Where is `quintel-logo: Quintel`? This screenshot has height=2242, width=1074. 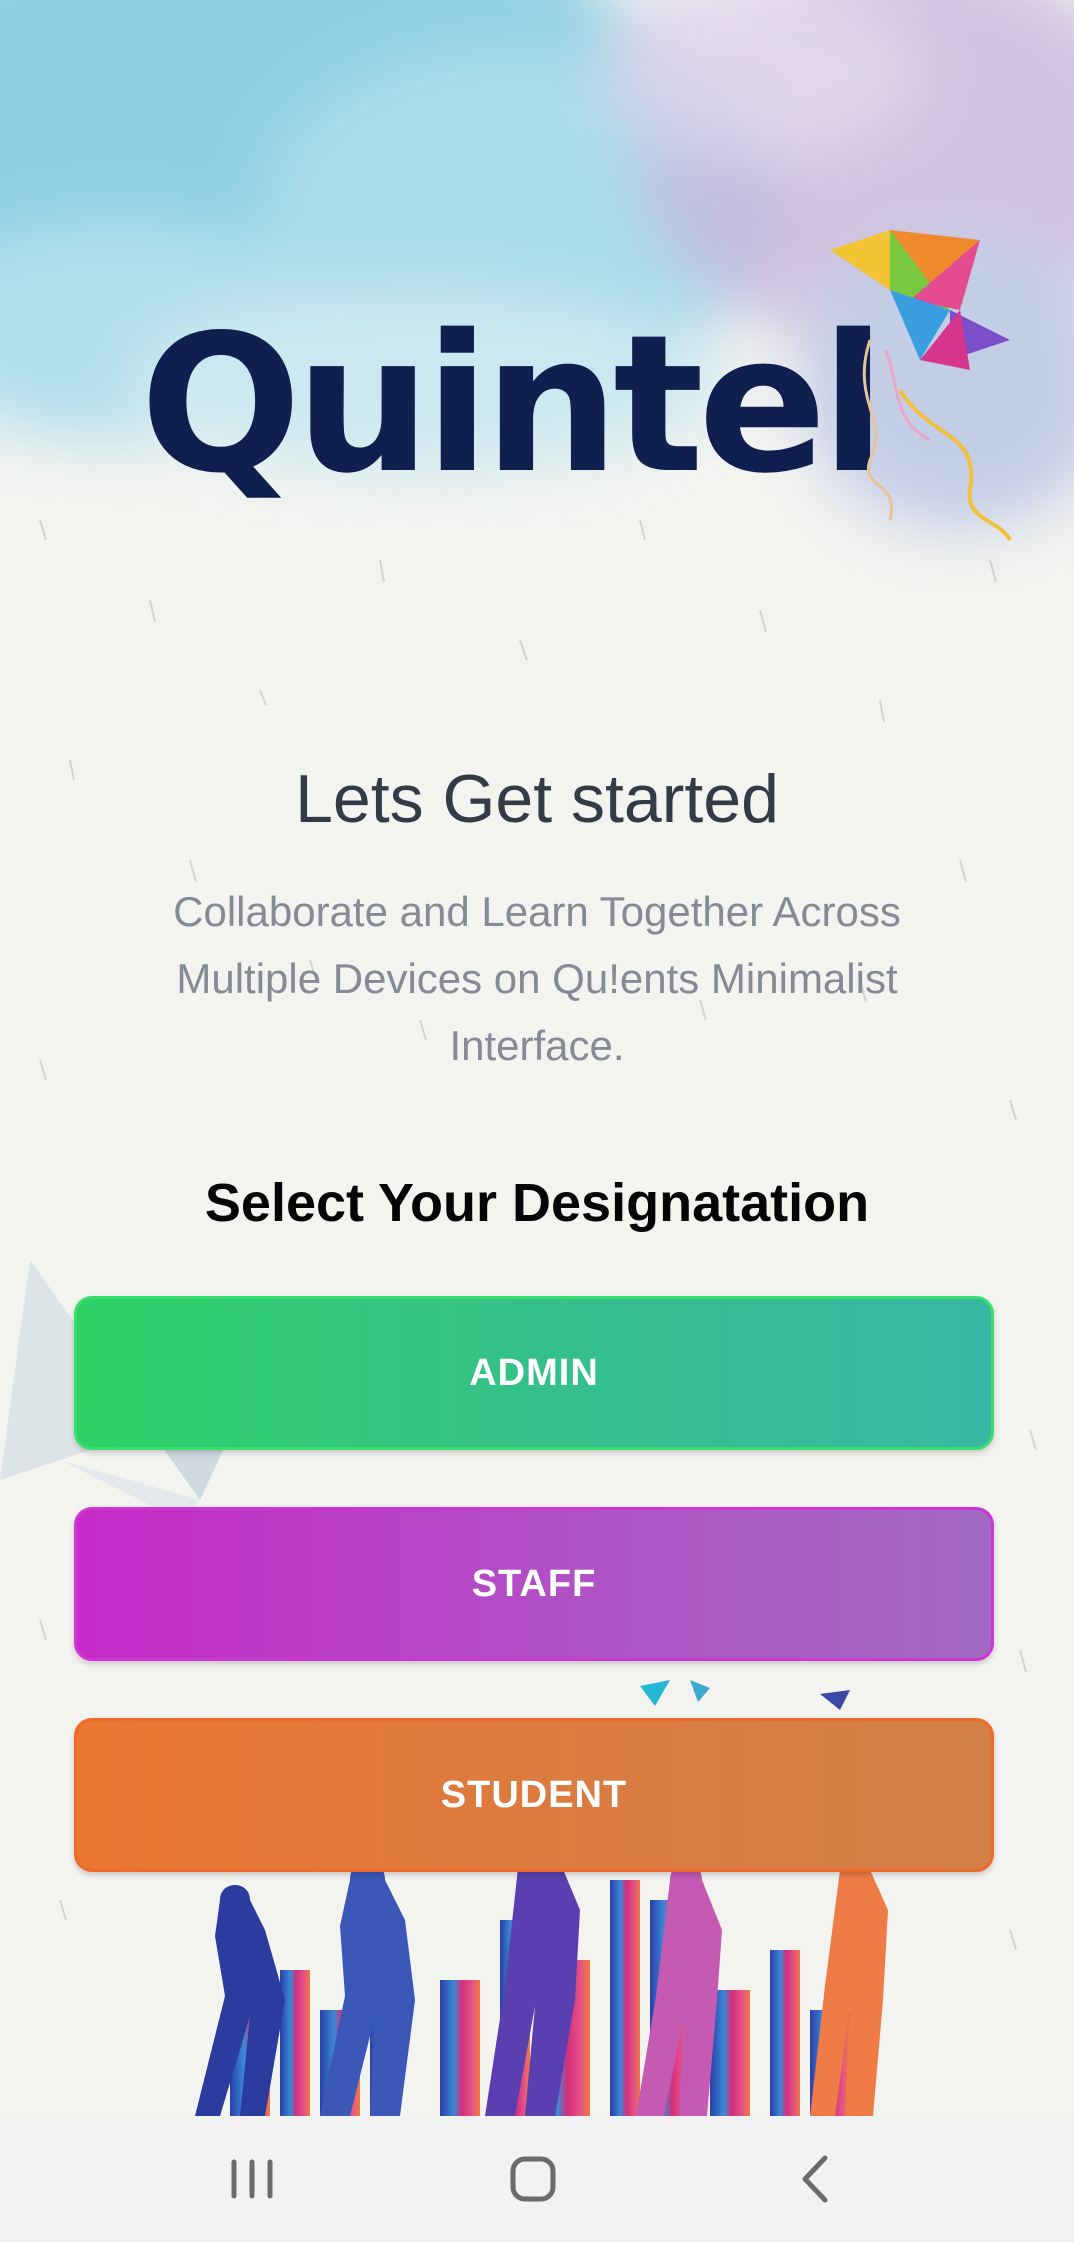 quintel-logo: Quintel is located at coordinates (580, 390).